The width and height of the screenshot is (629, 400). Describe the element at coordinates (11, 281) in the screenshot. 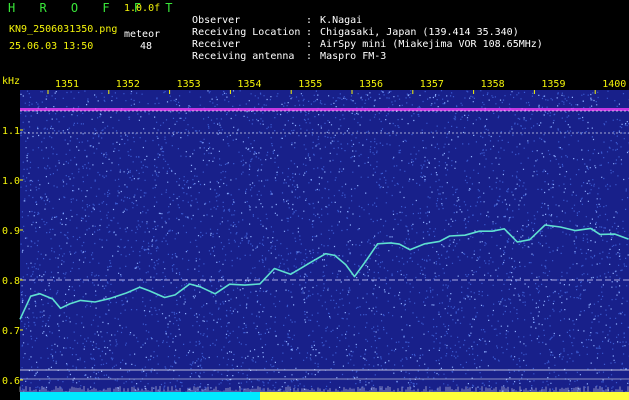

I see `y-tick-label: 0.8` at that location.